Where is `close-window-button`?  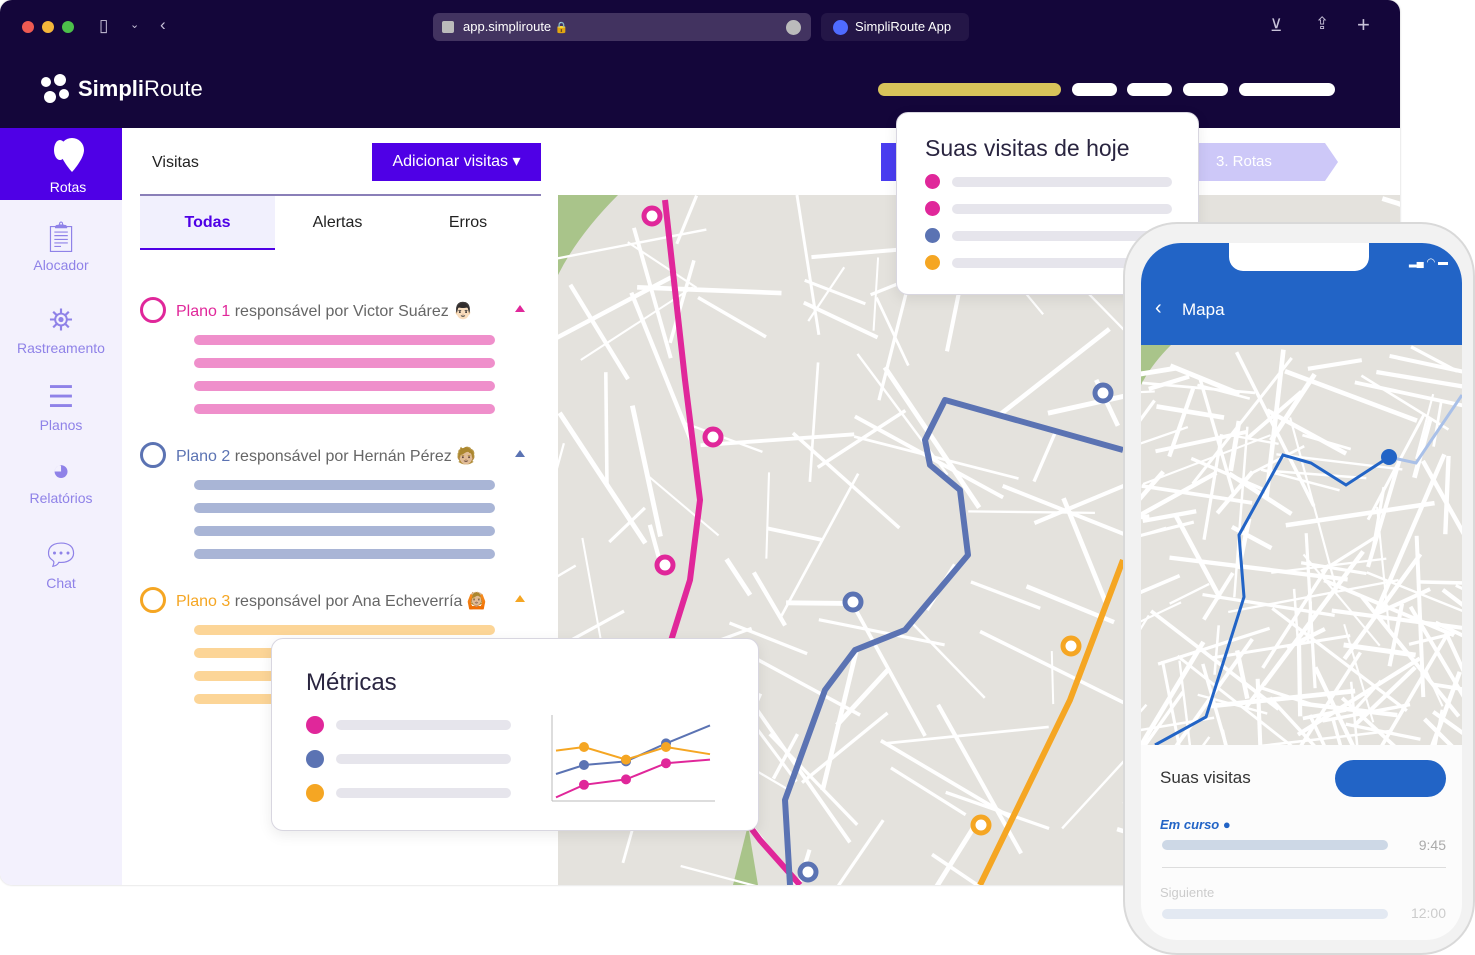
close-window-button is located at coordinates (28, 27).